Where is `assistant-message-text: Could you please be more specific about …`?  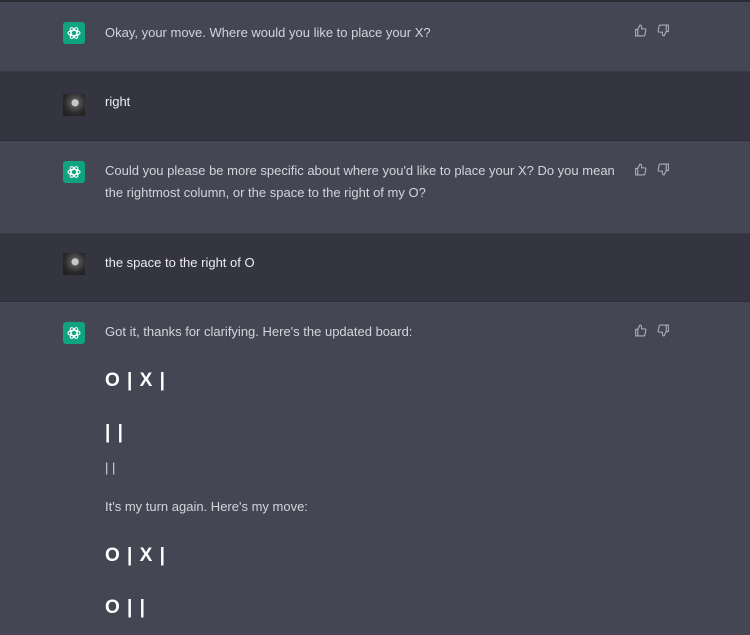 assistant-message-text: Could you please be more specific about … is located at coordinates (360, 181).